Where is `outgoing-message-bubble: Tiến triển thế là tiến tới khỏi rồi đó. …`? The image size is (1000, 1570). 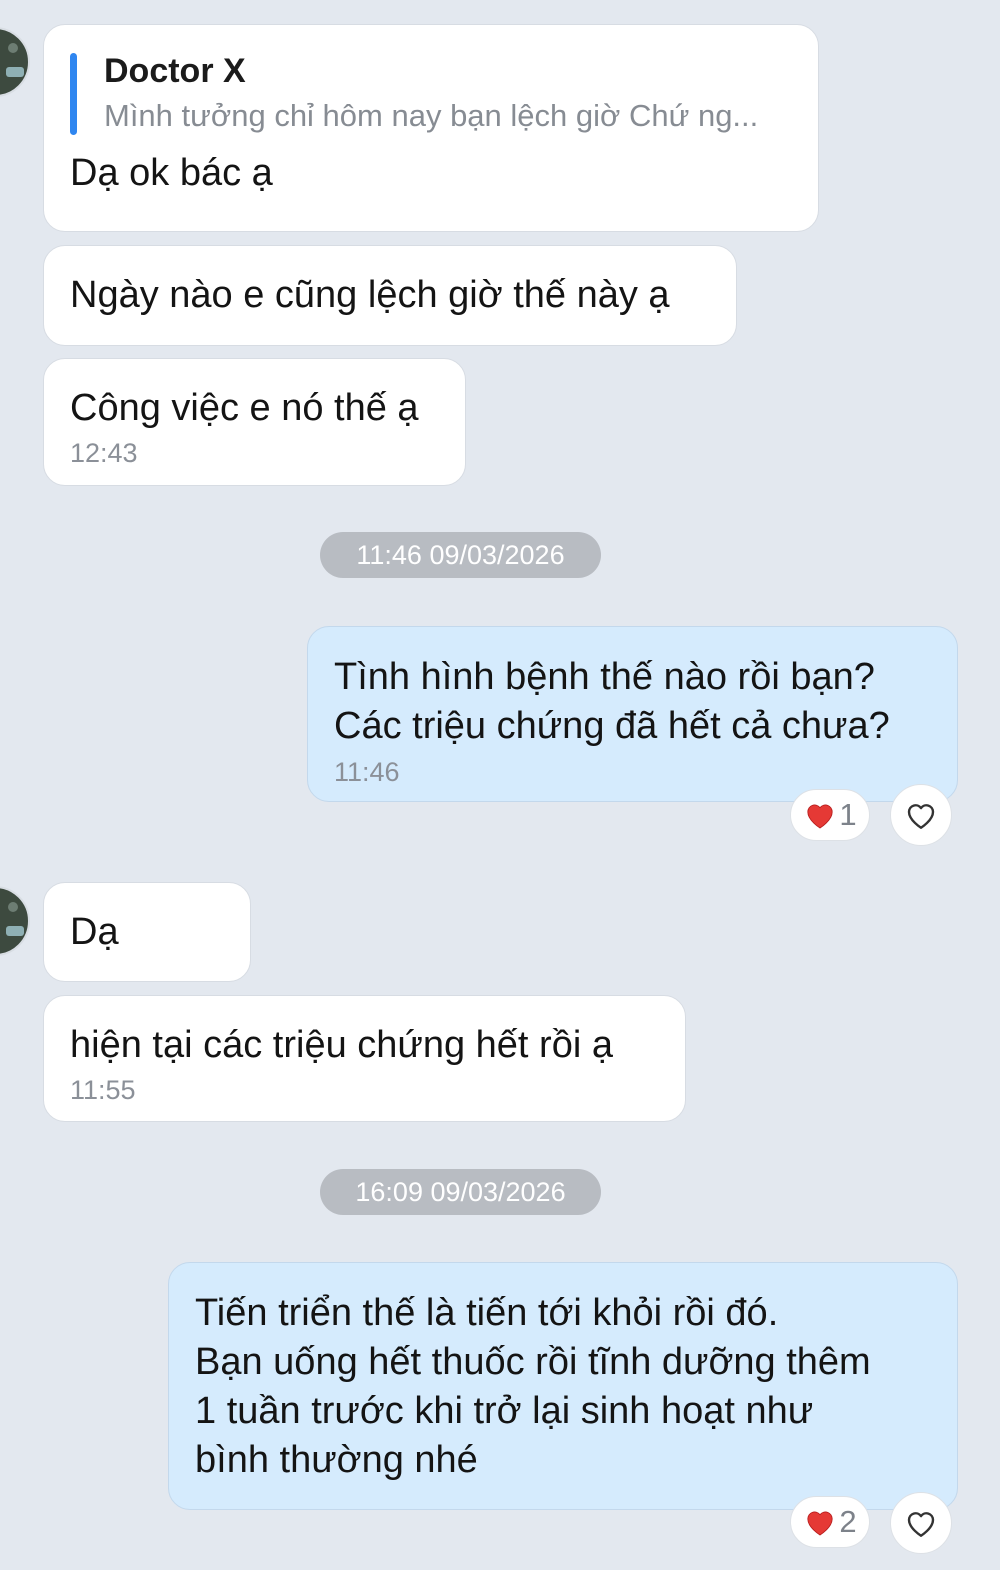
outgoing-message-bubble: Tiến triển thế là tiến tới khỏi rồi đó. … is located at coordinates (563, 1386).